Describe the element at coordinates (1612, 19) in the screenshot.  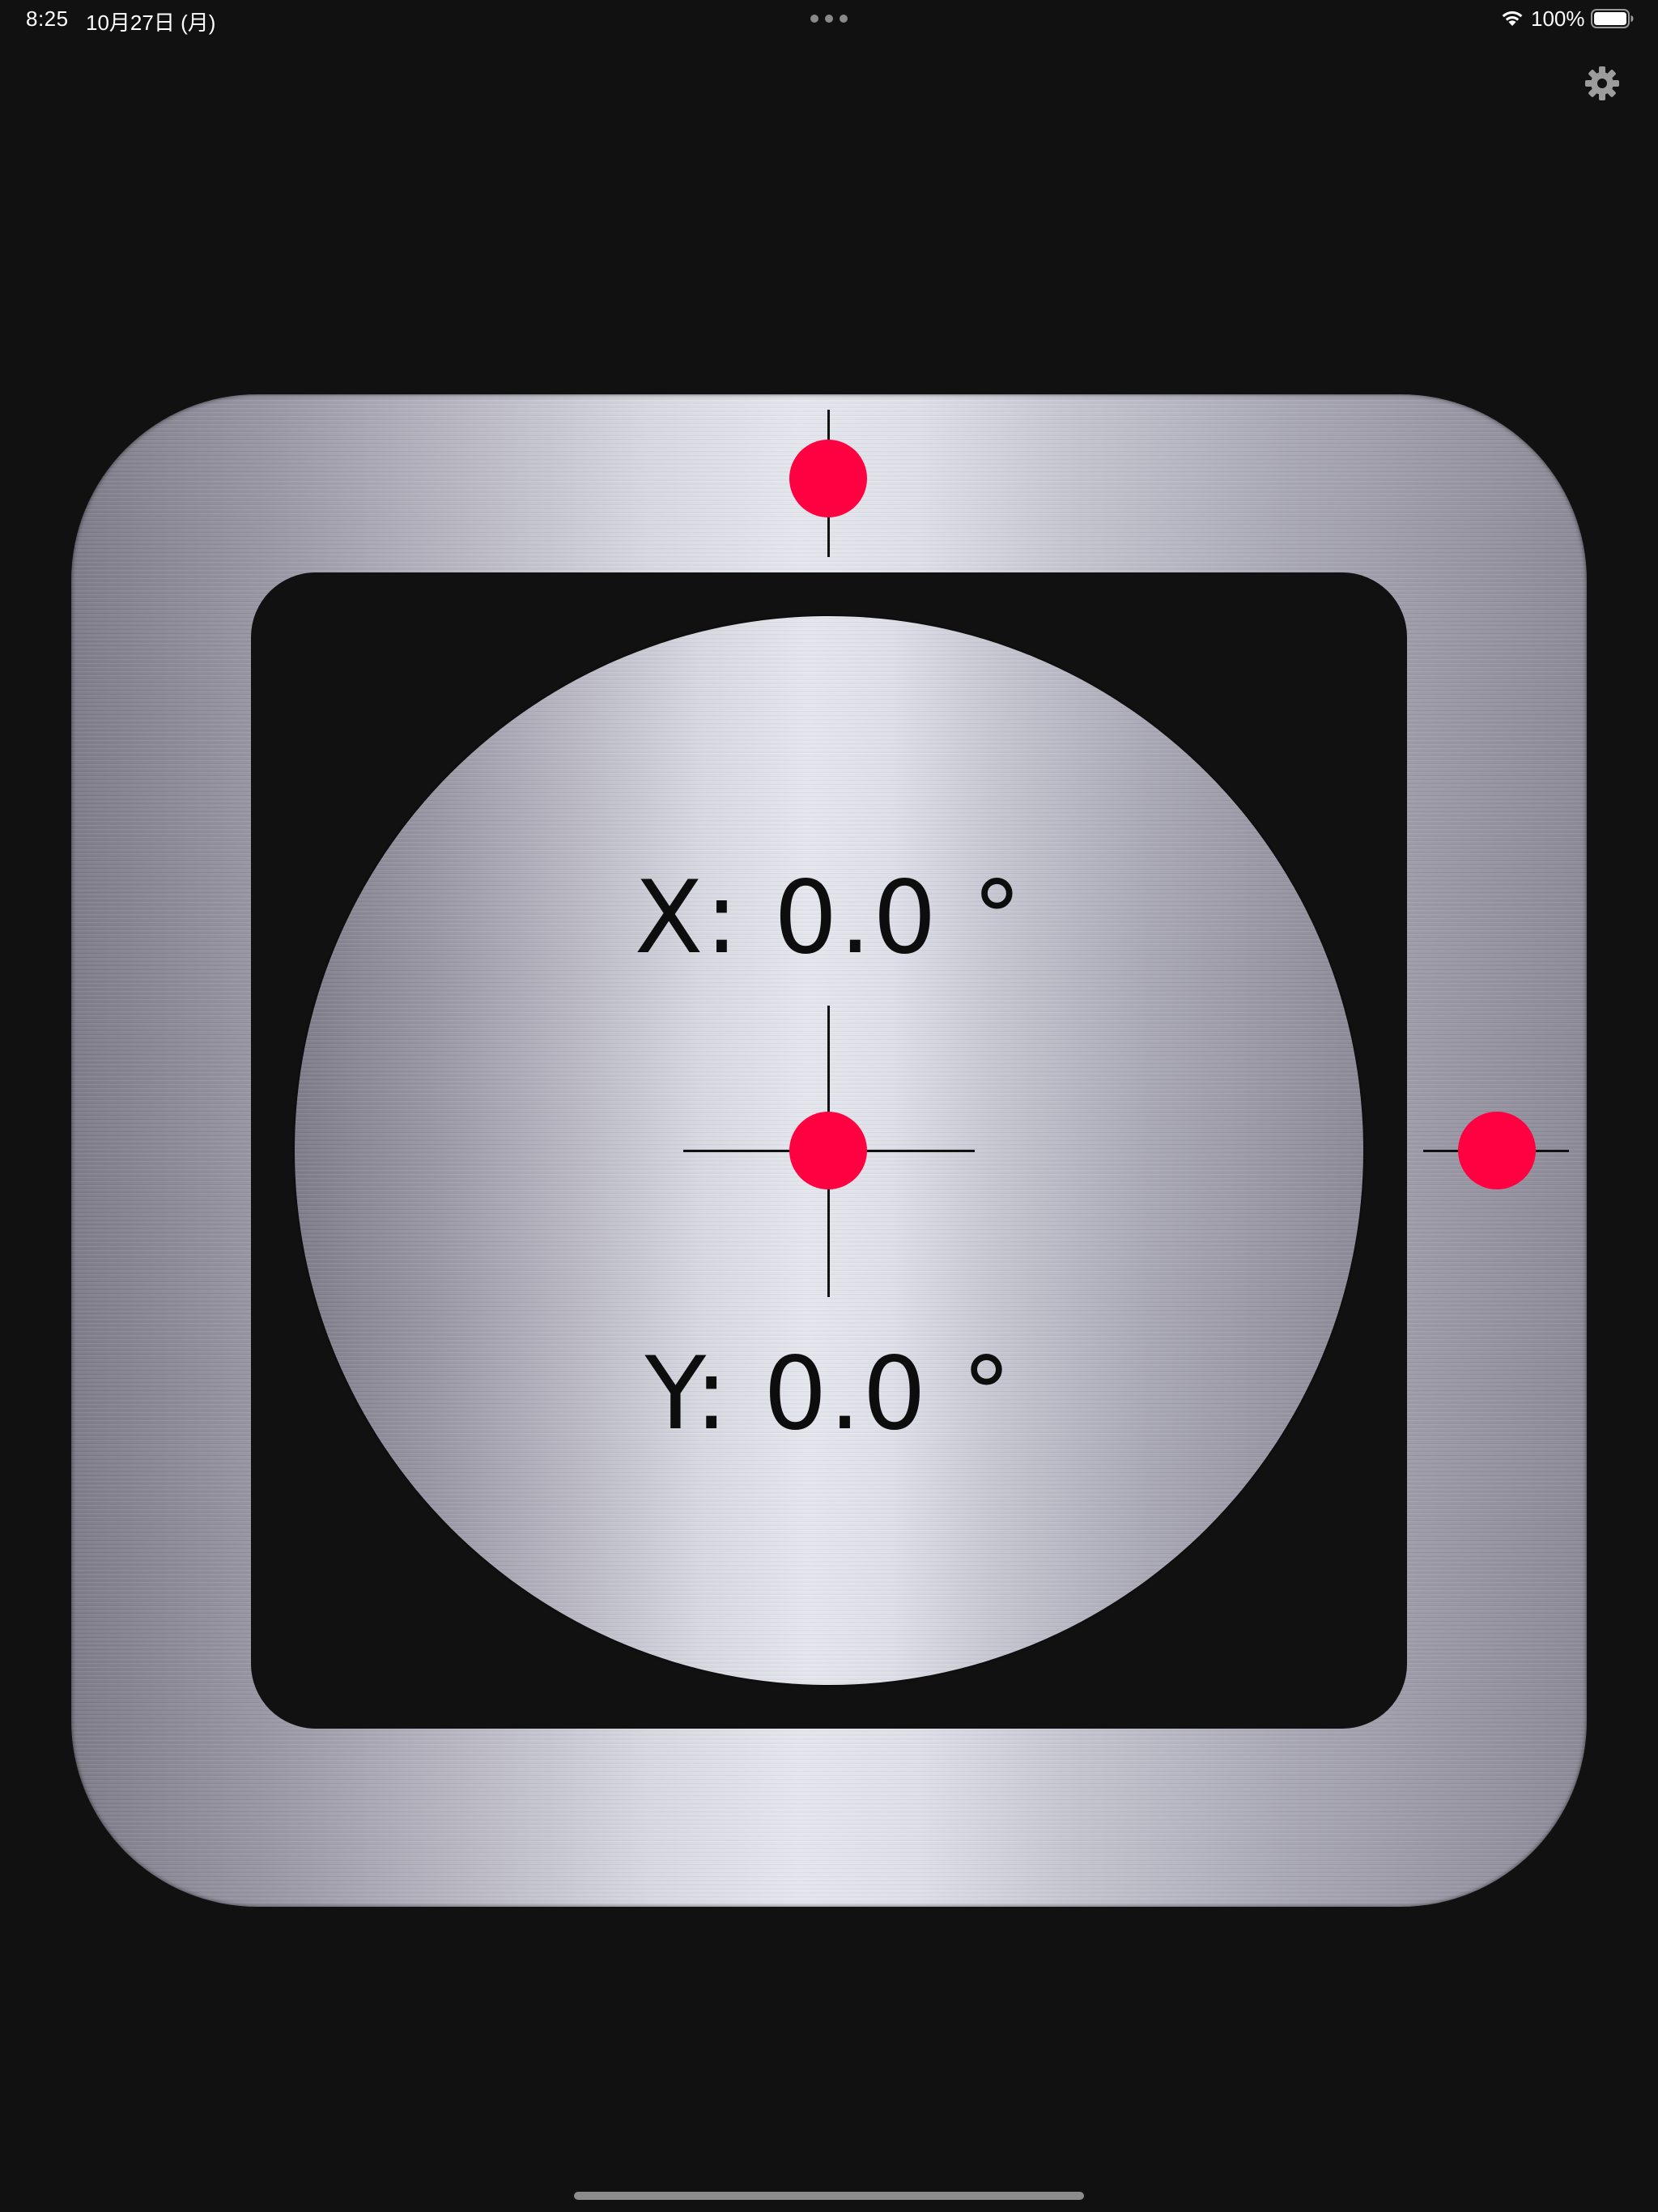
I see `battery-full-icon` at that location.